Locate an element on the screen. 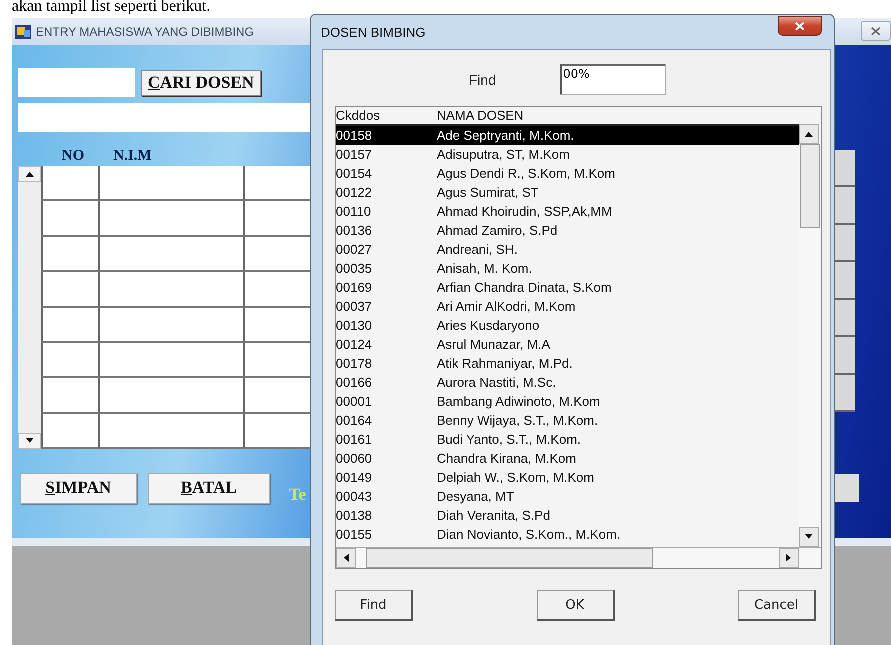  list-row: 00164 Benny Wijaya, S.T., M.Kom. is located at coordinates (567, 420).